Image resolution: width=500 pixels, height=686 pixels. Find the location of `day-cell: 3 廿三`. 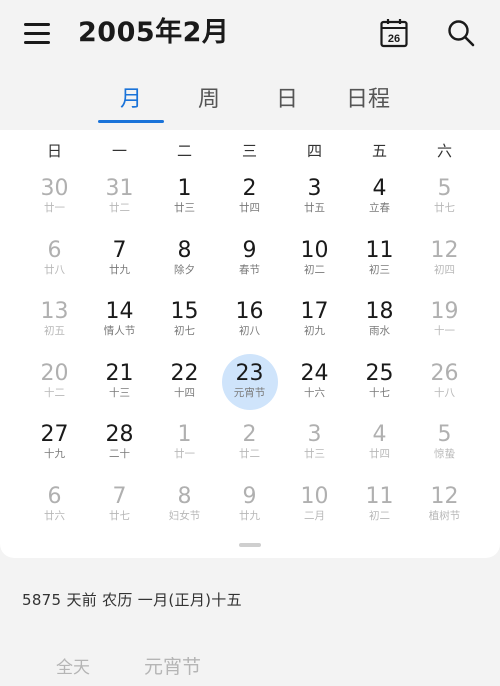

day-cell: 3 廿三 is located at coordinates (314, 444).